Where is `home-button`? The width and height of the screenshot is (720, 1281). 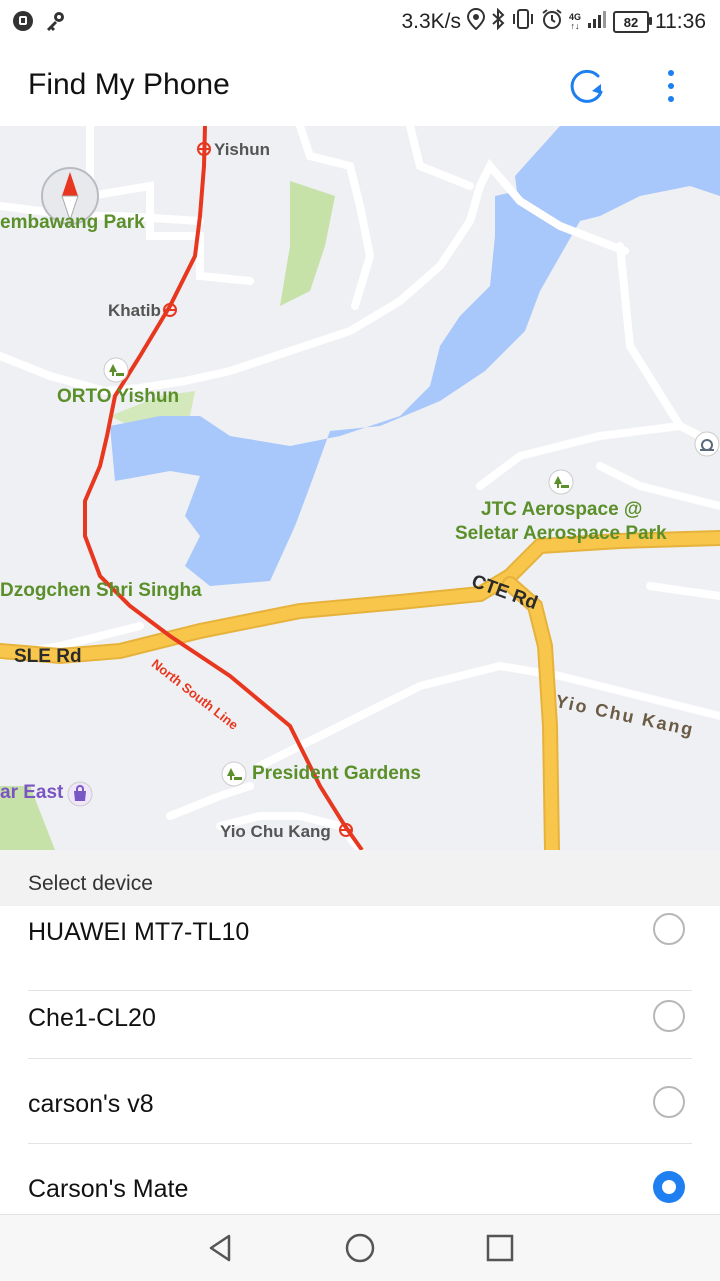 home-button is located at coordinates (360, 1248).